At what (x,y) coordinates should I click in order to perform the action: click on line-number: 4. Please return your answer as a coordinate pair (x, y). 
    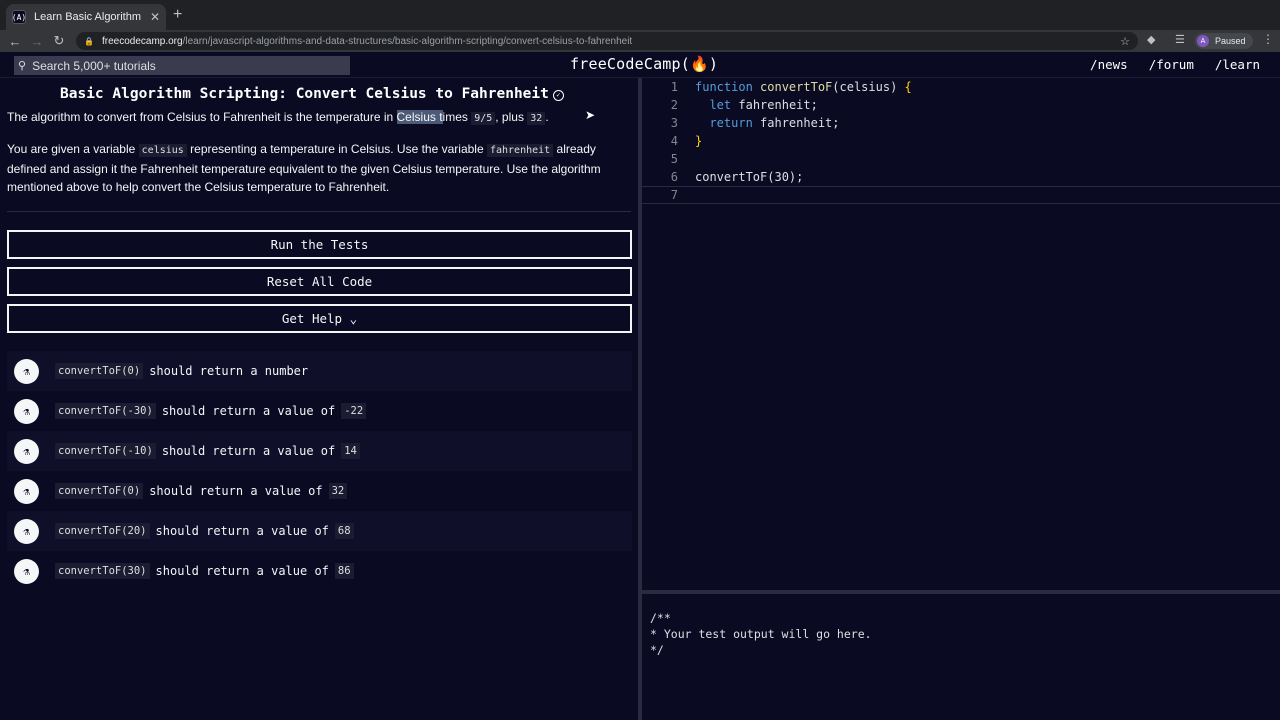
    Looking at the image, I should click on (674, 141).